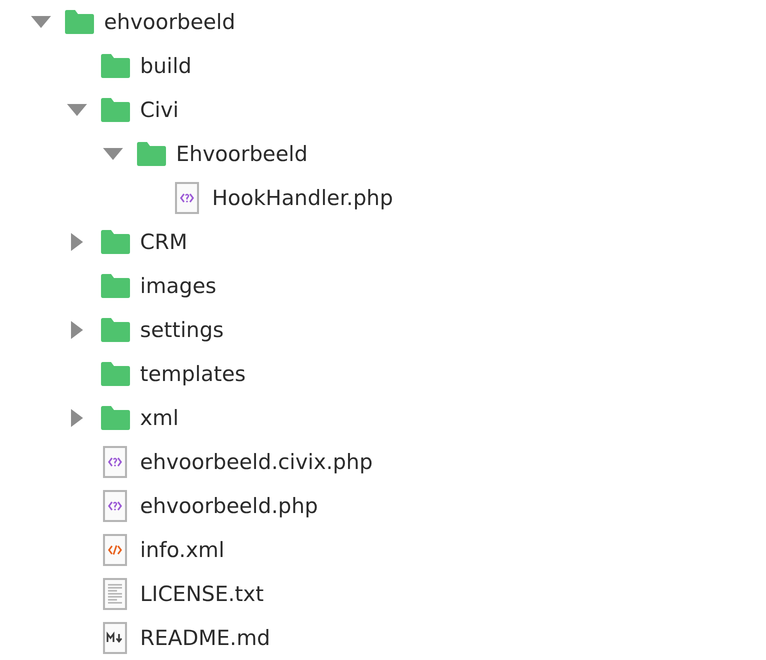 The height and width of the screenshot is (660, 766). Describe the element at coordinates (115, 594) in the screenshot. I see `text-file-icon` at that location.